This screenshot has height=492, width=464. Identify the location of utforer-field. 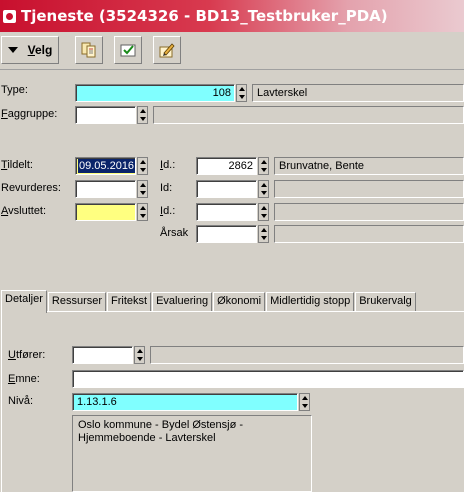
(102, 355).